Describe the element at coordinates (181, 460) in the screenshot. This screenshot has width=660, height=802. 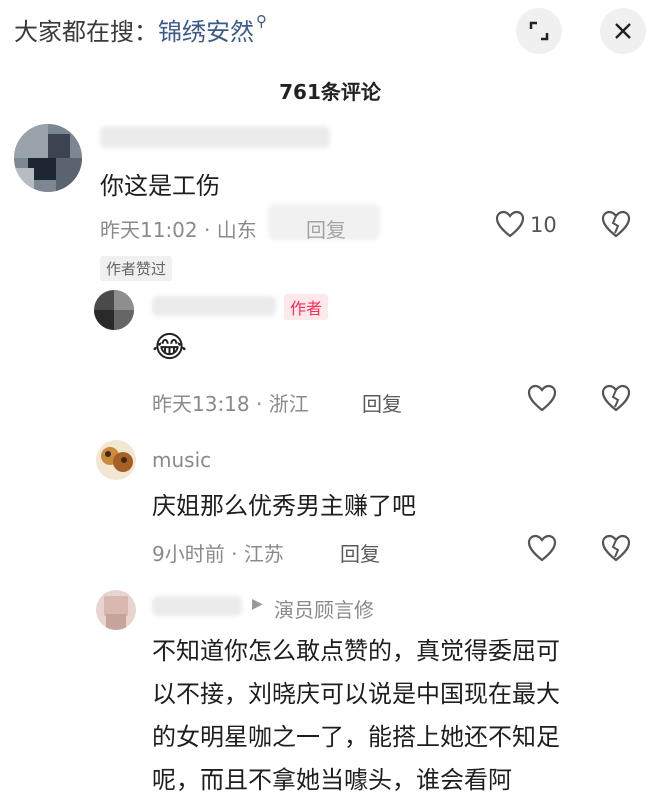
I see `username: music` at that location.